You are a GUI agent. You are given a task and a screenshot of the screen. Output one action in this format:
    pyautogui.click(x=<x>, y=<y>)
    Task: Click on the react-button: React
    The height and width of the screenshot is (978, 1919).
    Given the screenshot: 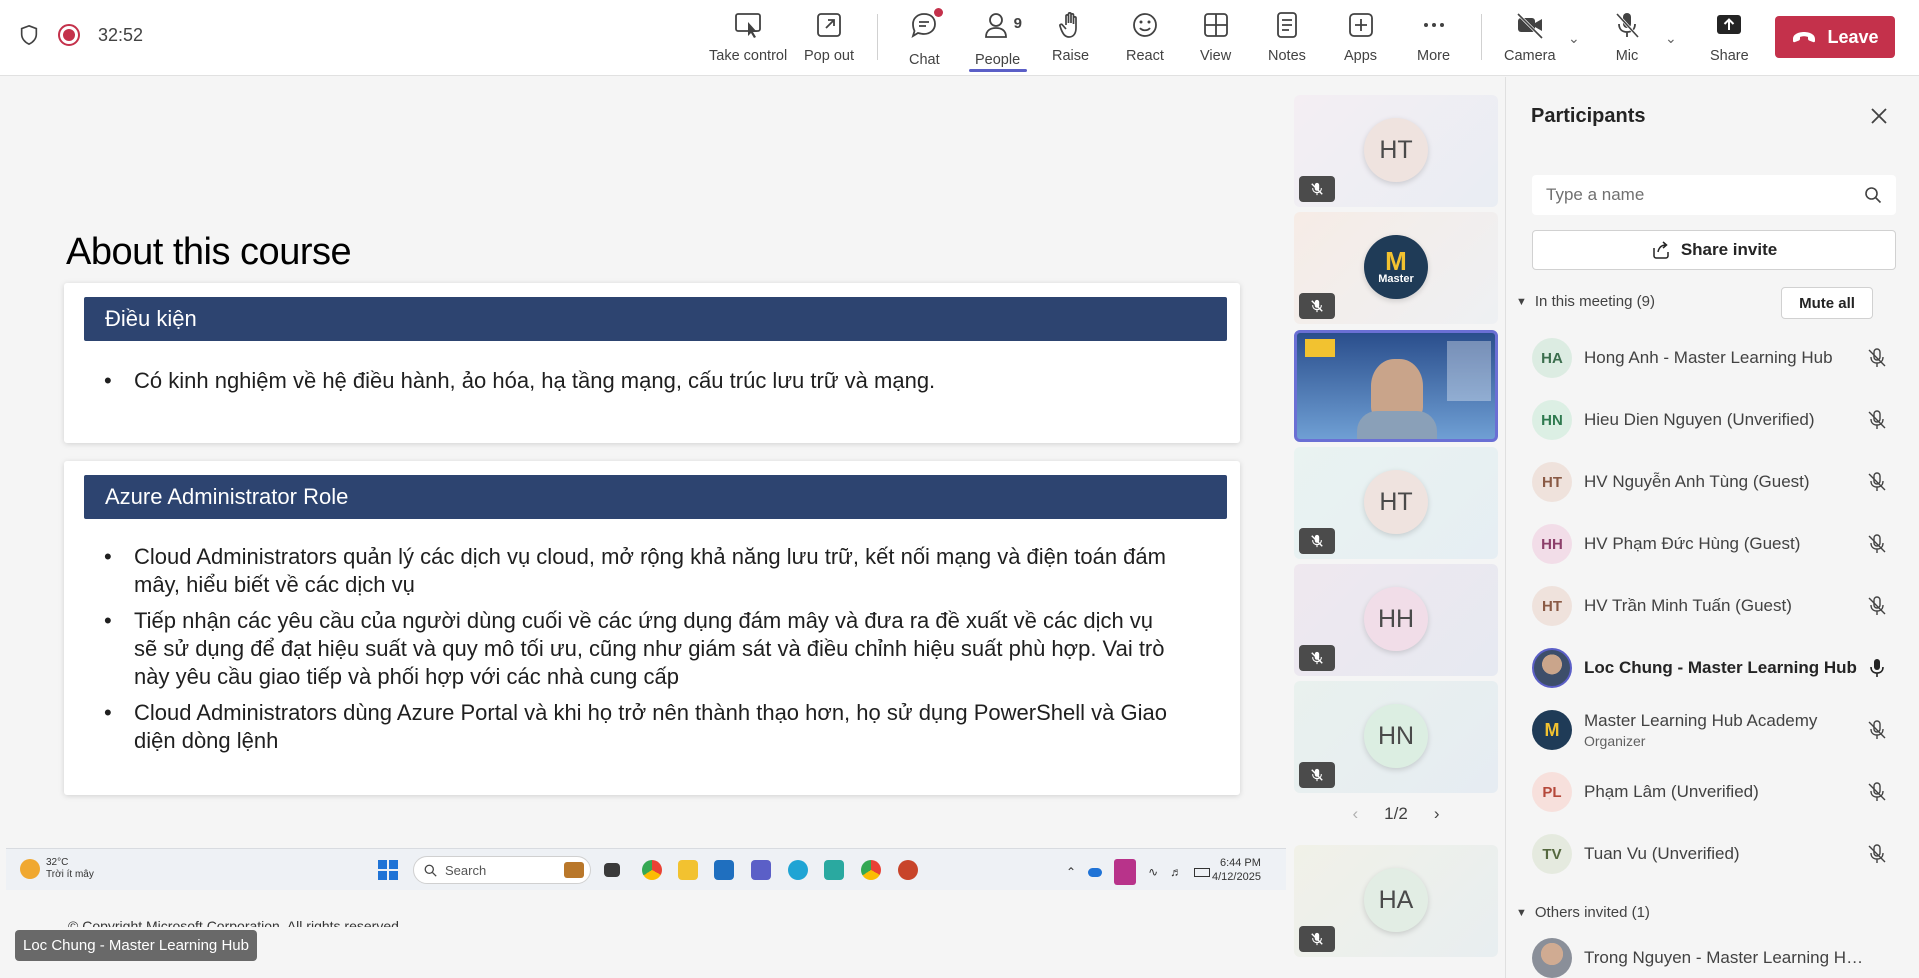 What is the action you would take?
    pyautogui.click(x=1145, y=39)
    